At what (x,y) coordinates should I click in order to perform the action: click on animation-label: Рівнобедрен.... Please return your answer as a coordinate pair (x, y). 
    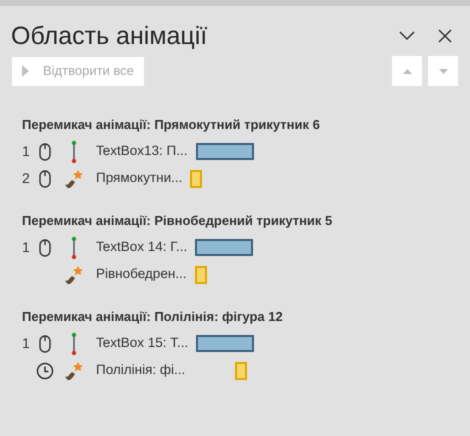
    Looking at the image, I should click on (141, 274).